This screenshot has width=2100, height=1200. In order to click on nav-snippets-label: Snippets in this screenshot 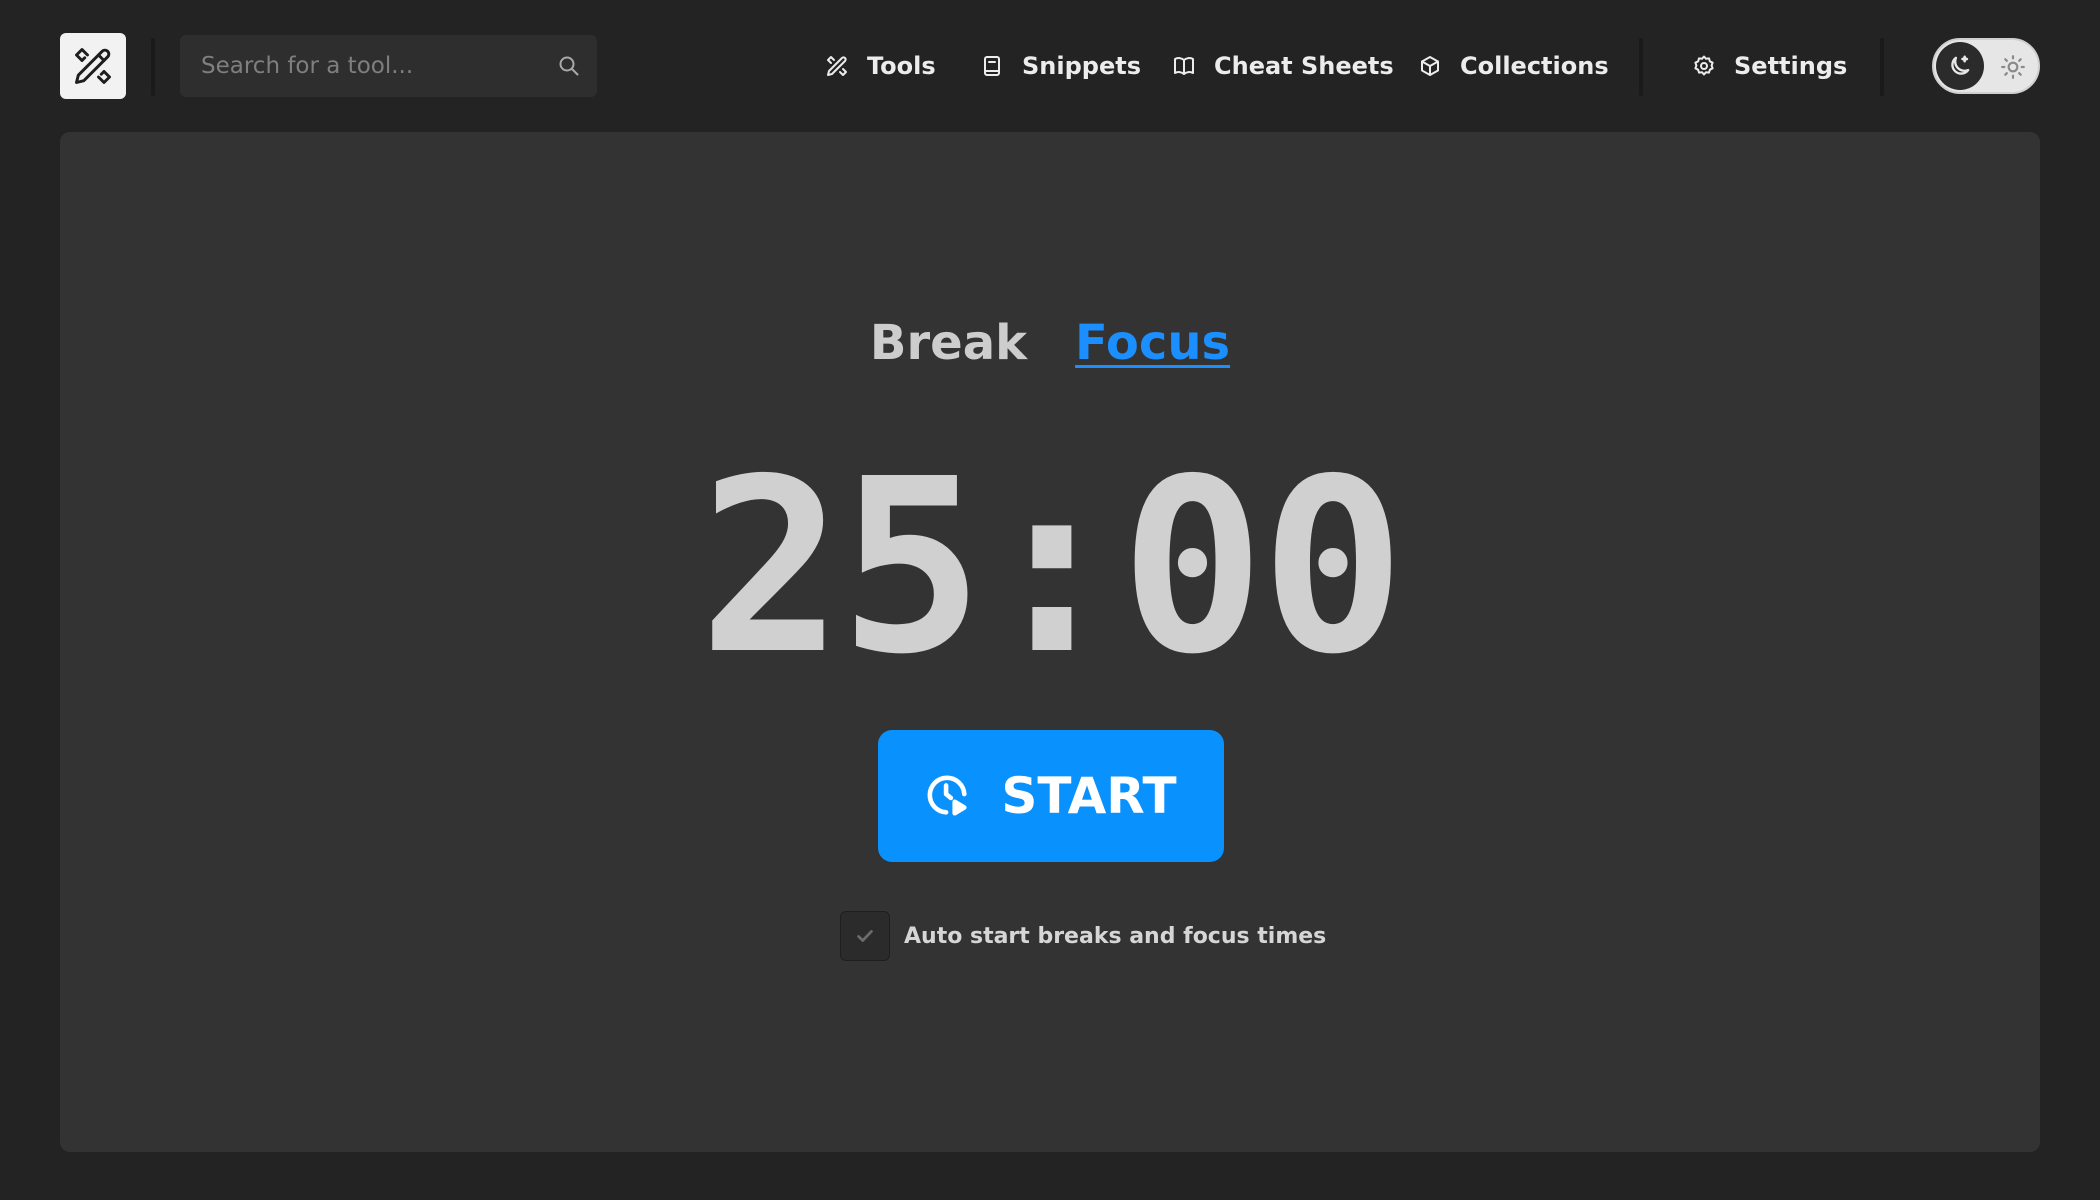, I will do `click(1081, 66)`.